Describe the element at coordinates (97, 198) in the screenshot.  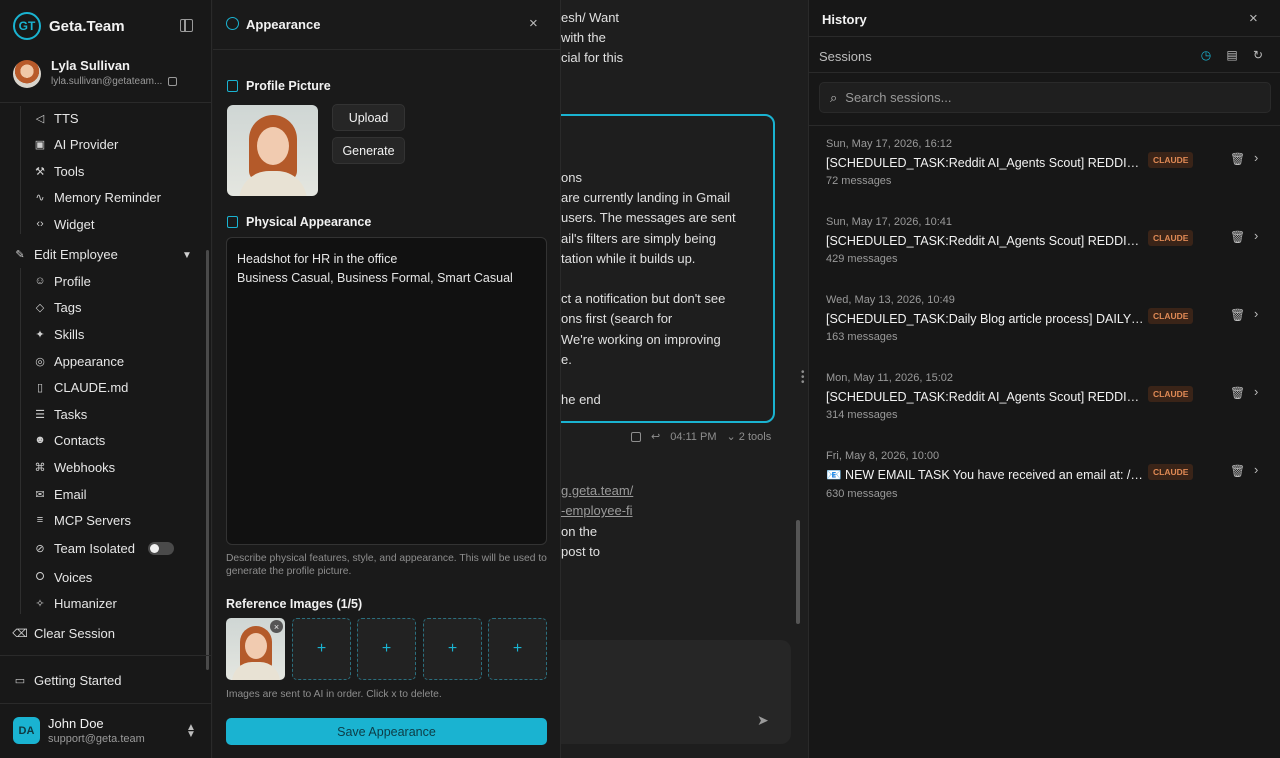
I see `sidebar-item-memory-reminder: ∿ Memory Reminder` at that location.